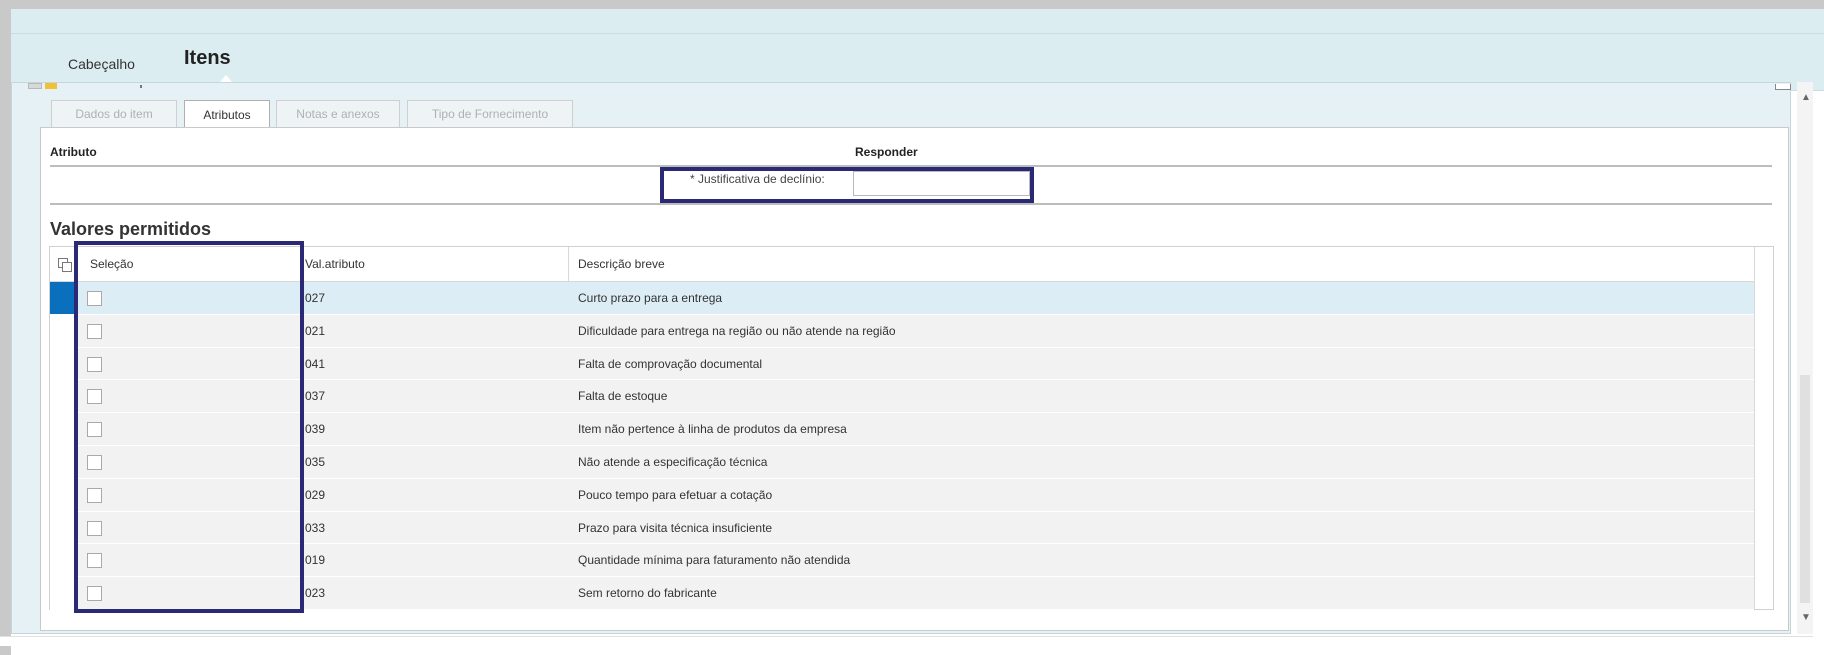  I want to click on short-description: Não atende a especificação técnica, so click(673, 461).